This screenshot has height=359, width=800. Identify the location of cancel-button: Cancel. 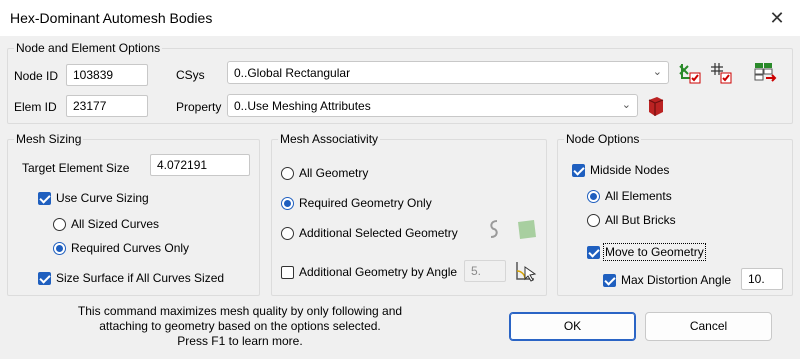
(708, 326).